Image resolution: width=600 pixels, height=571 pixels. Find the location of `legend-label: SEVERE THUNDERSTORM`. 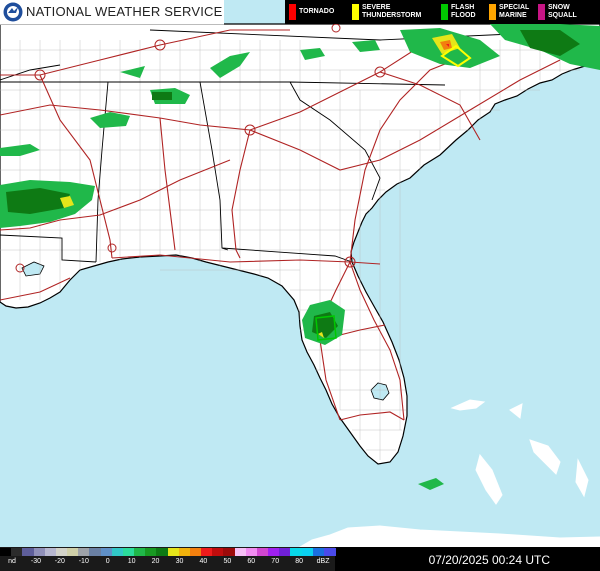

legend-label: SEVERE THUNDERSTORM is located at coordinates (392, 11).